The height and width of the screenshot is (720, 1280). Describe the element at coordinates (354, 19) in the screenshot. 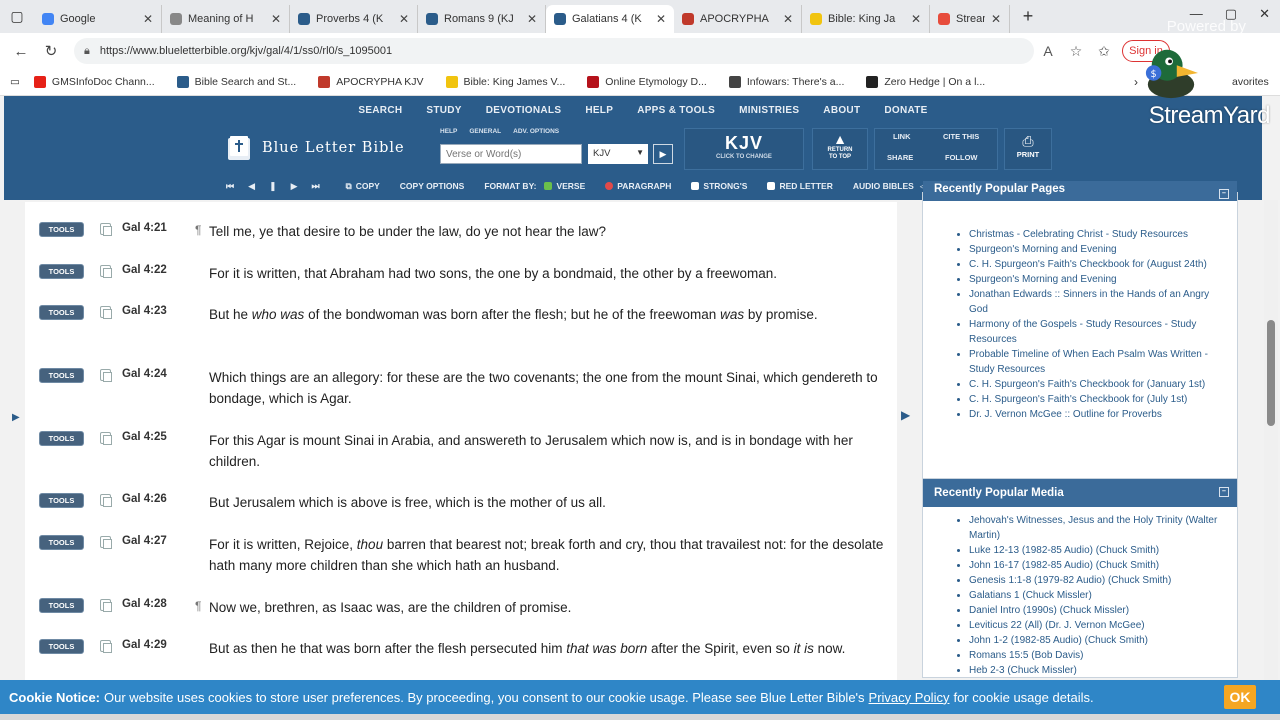

I see `browser-tab: Proverbs 4 (K ✕` at that location.